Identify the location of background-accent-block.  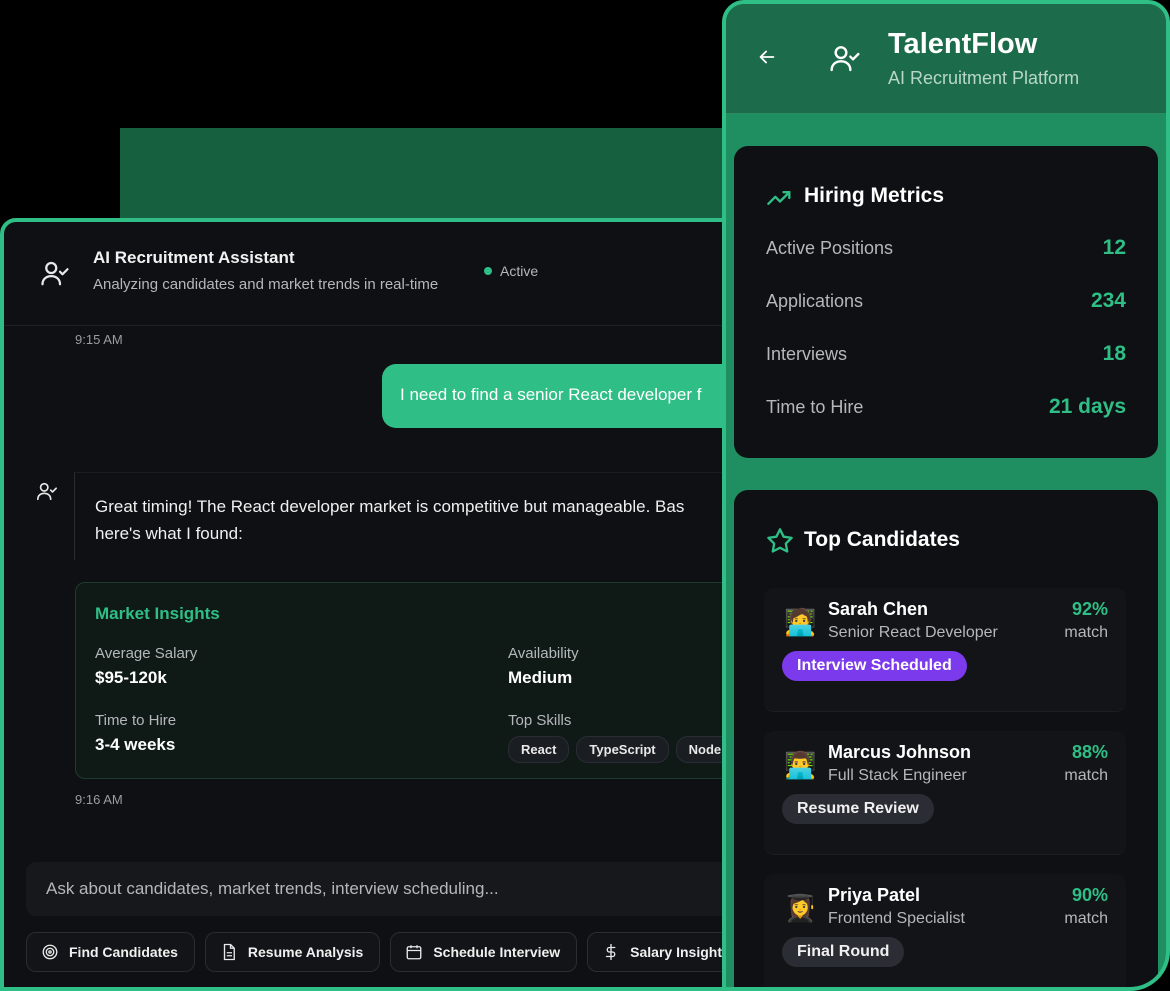
(430, 178).